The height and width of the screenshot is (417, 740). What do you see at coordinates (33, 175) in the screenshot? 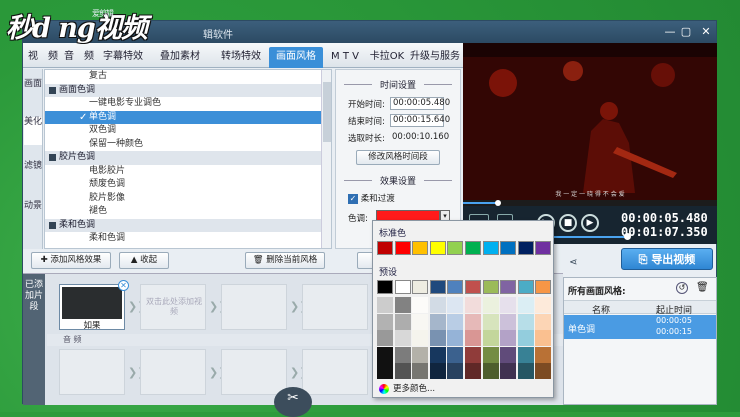
I see `side-tab-filter: 滤镜` at bounding box center [33, 175].